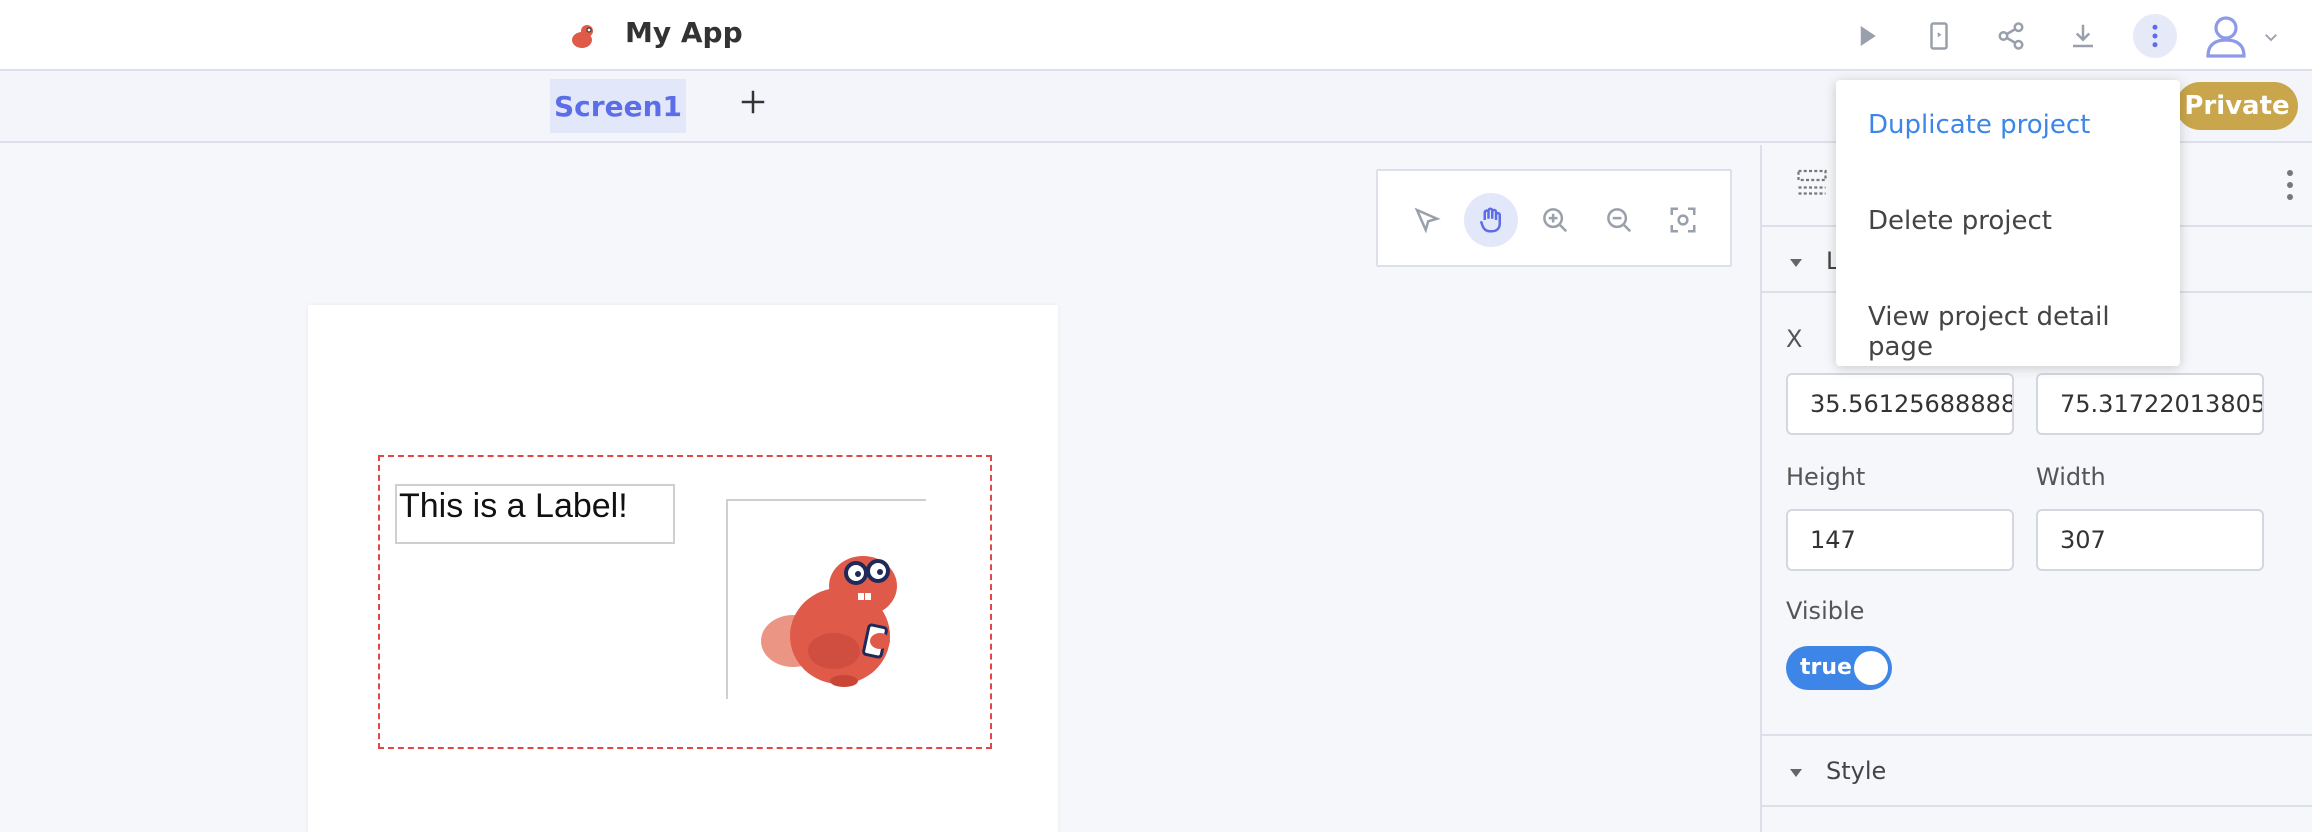 Image resolution: width=2312 pixels, height=832 pixels. I want to click on preview-device-icon, so click(1939, 36).